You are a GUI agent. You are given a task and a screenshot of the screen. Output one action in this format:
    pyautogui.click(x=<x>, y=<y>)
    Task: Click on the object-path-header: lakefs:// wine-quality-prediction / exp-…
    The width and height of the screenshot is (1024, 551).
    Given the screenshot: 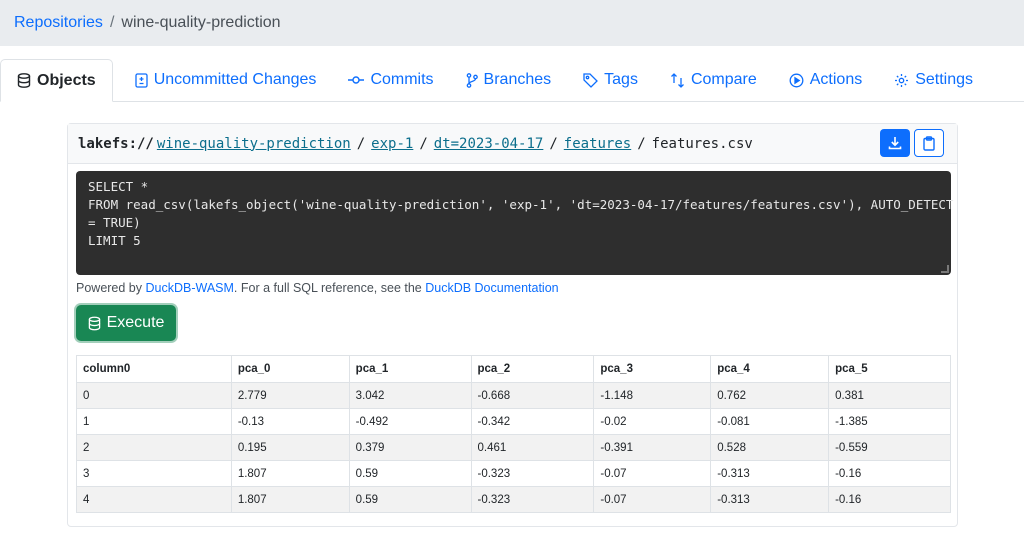 What is the action you would take?
    pyautogui.click(x=512, y=144)
    